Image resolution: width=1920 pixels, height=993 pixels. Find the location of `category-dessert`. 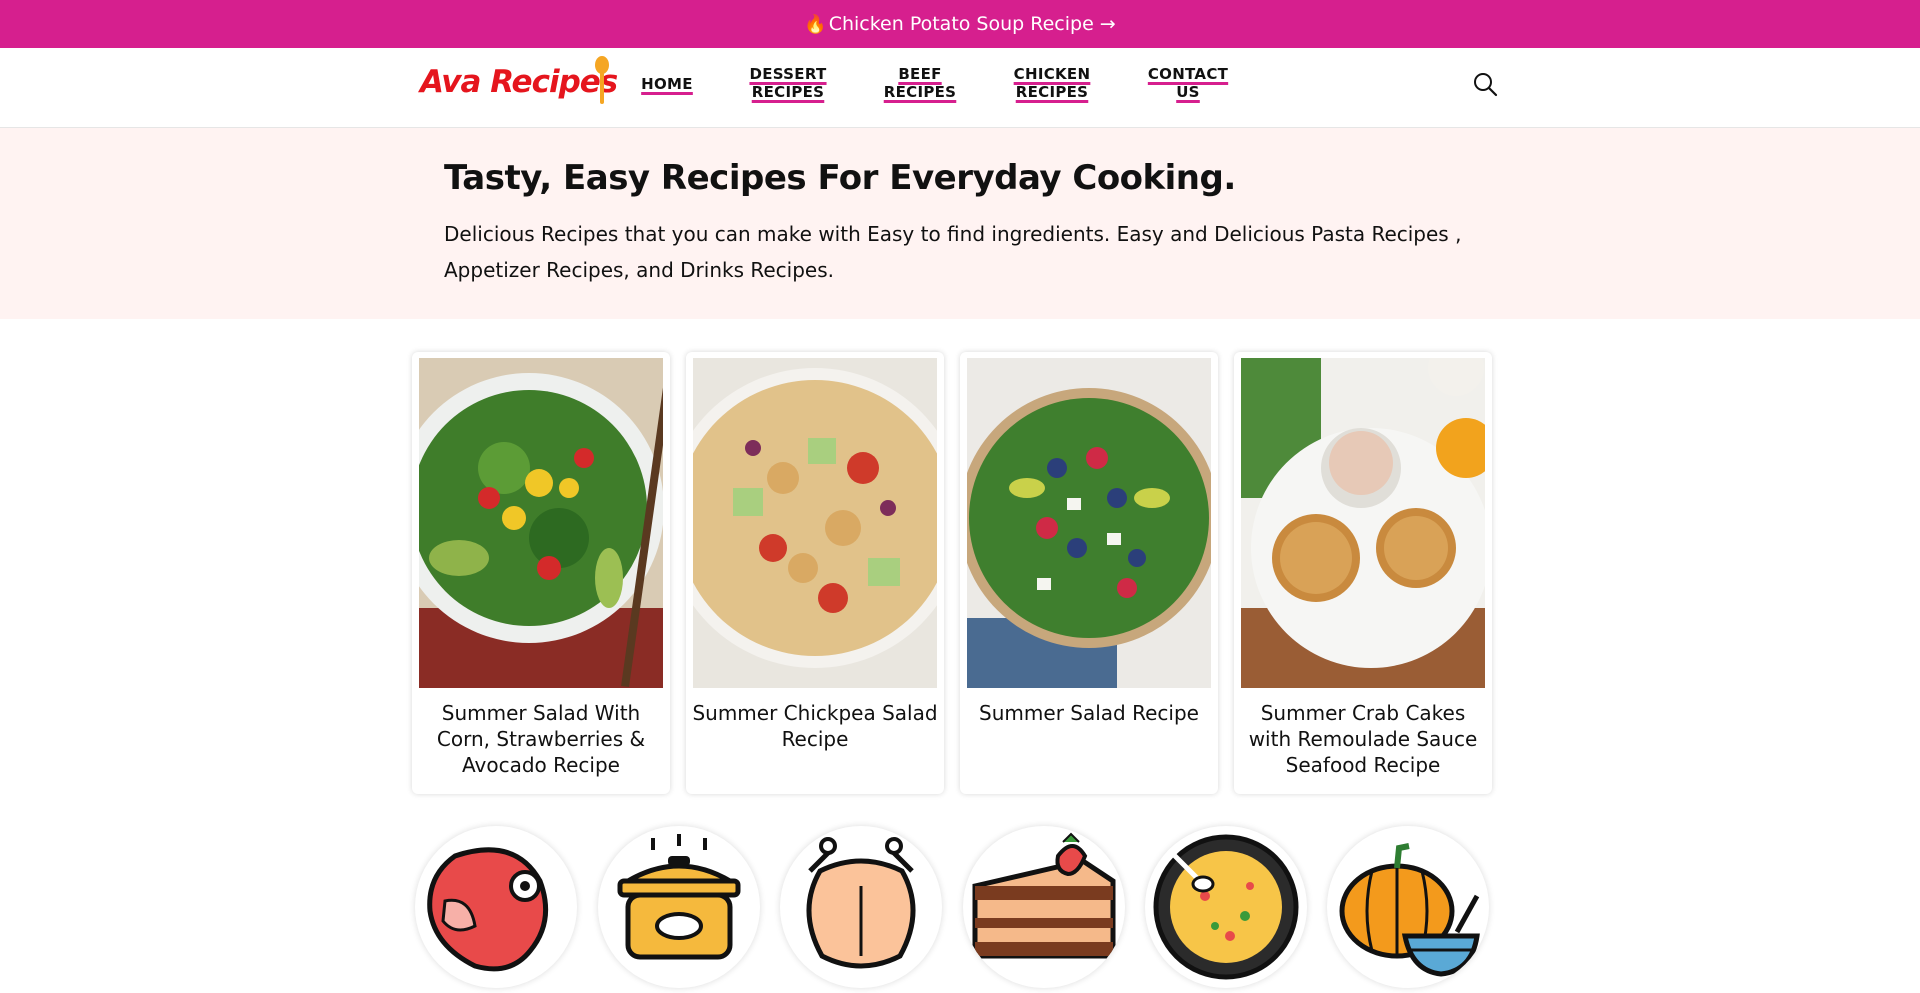

category-dessert is located at coordinates (1044, 907).